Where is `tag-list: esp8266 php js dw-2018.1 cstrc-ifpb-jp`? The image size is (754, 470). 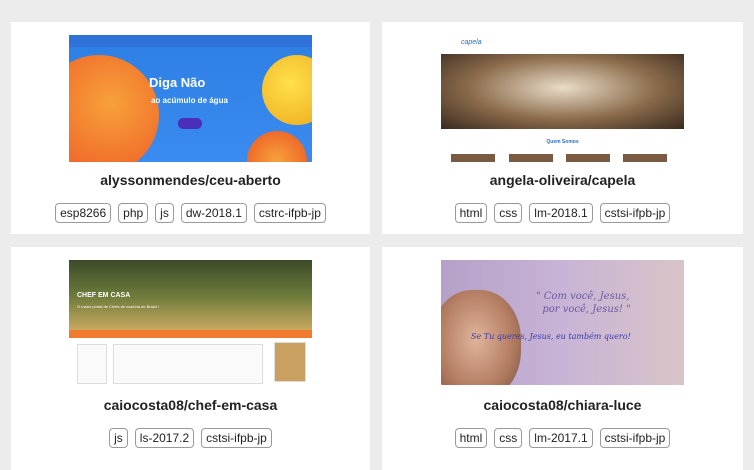
tag-list: esp8266 php js dw-2018.1 cstrc-ifpb-jp is located at coordinates (190, 213).